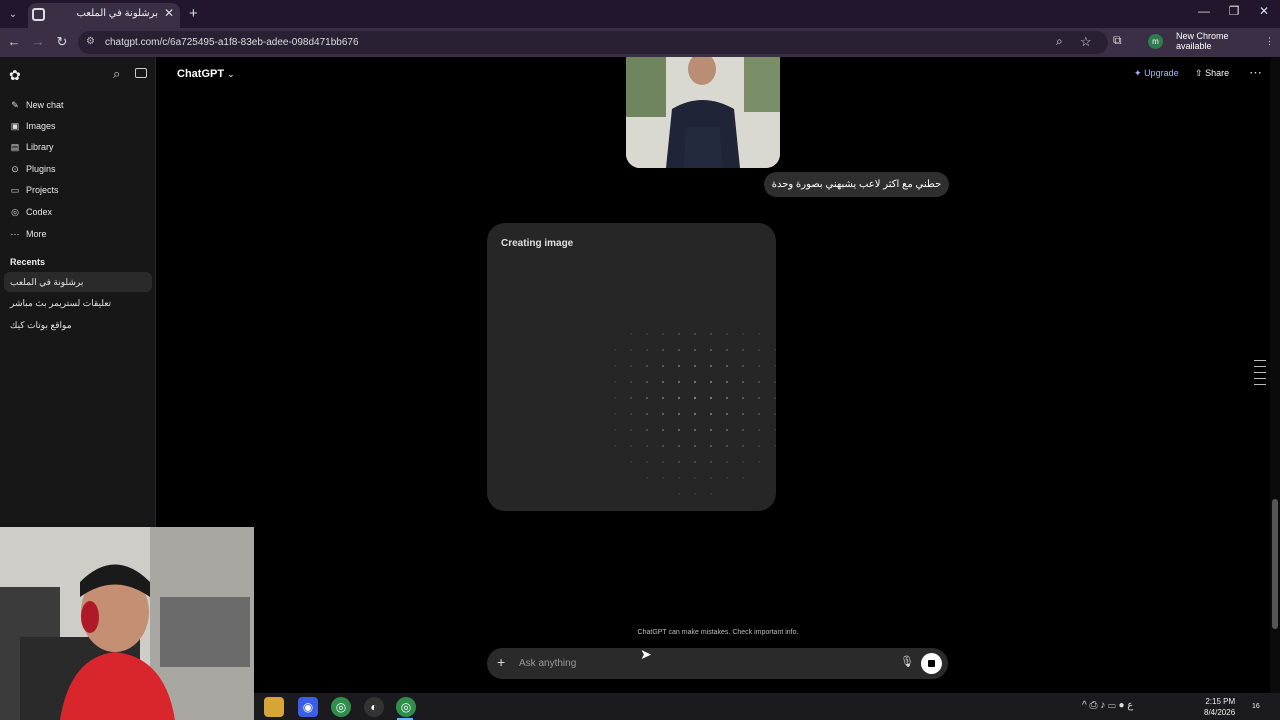  What do you see at coordinates (15, 233) in the screenshot?
I see `more-icon: ⋯` at bounding box center [15, 233].